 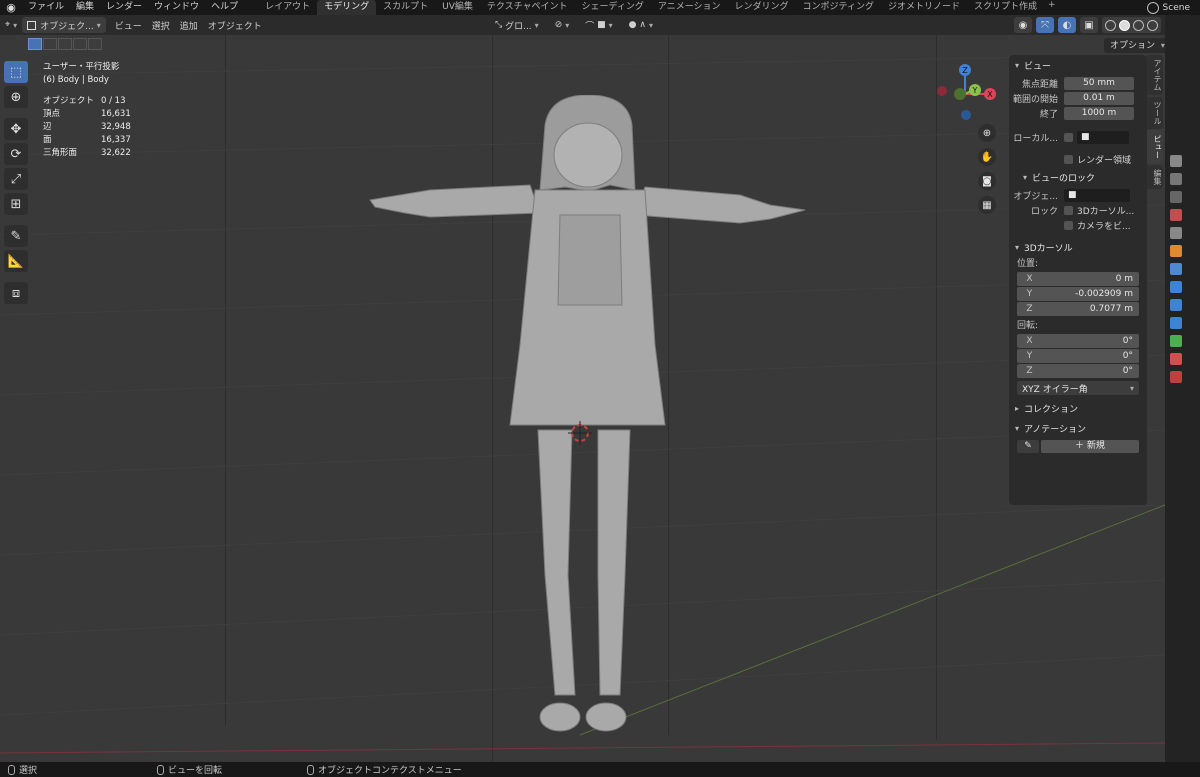 I want to click on solid-shading-icon, so click(x=1124, y=25).